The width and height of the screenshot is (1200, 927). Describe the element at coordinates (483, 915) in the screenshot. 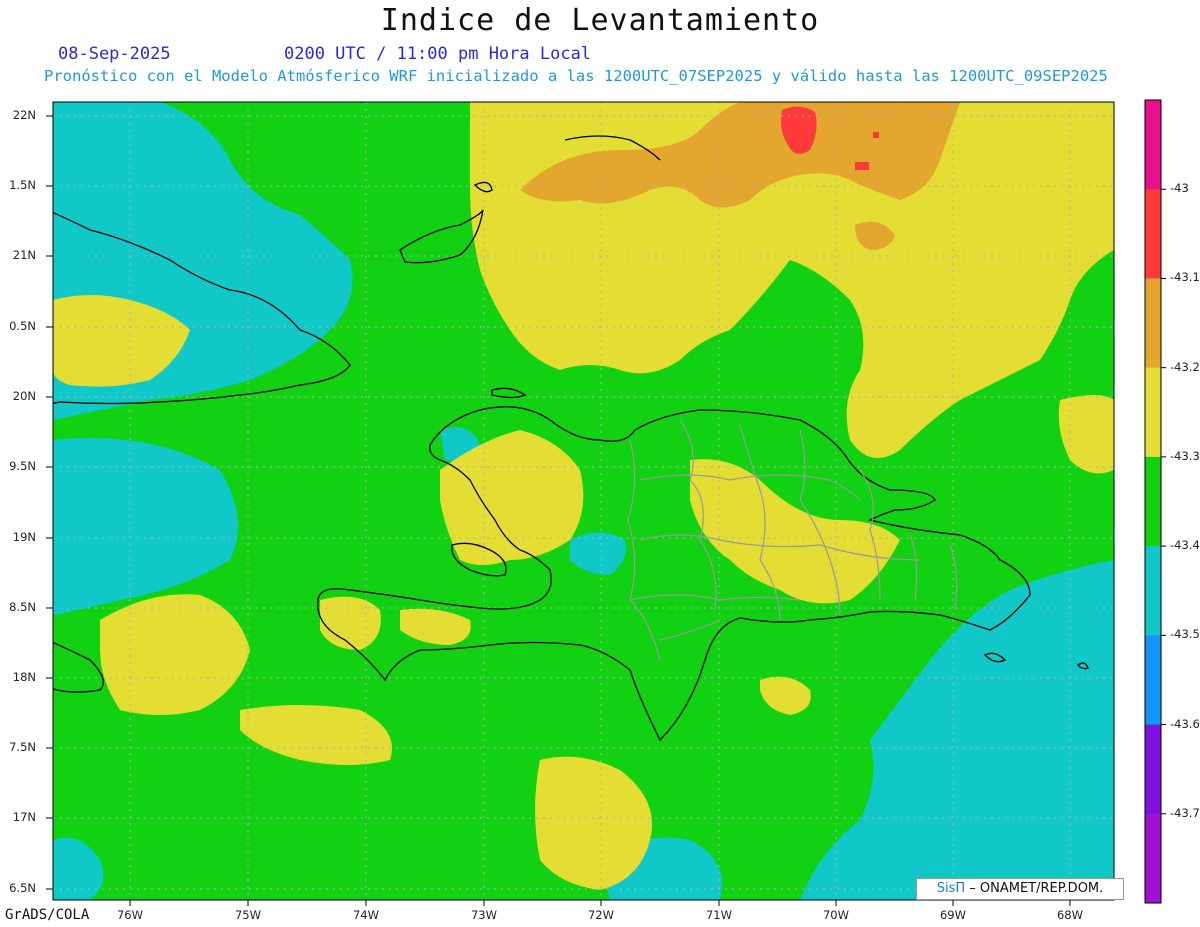

I see `lon-label: 73W` at that location.